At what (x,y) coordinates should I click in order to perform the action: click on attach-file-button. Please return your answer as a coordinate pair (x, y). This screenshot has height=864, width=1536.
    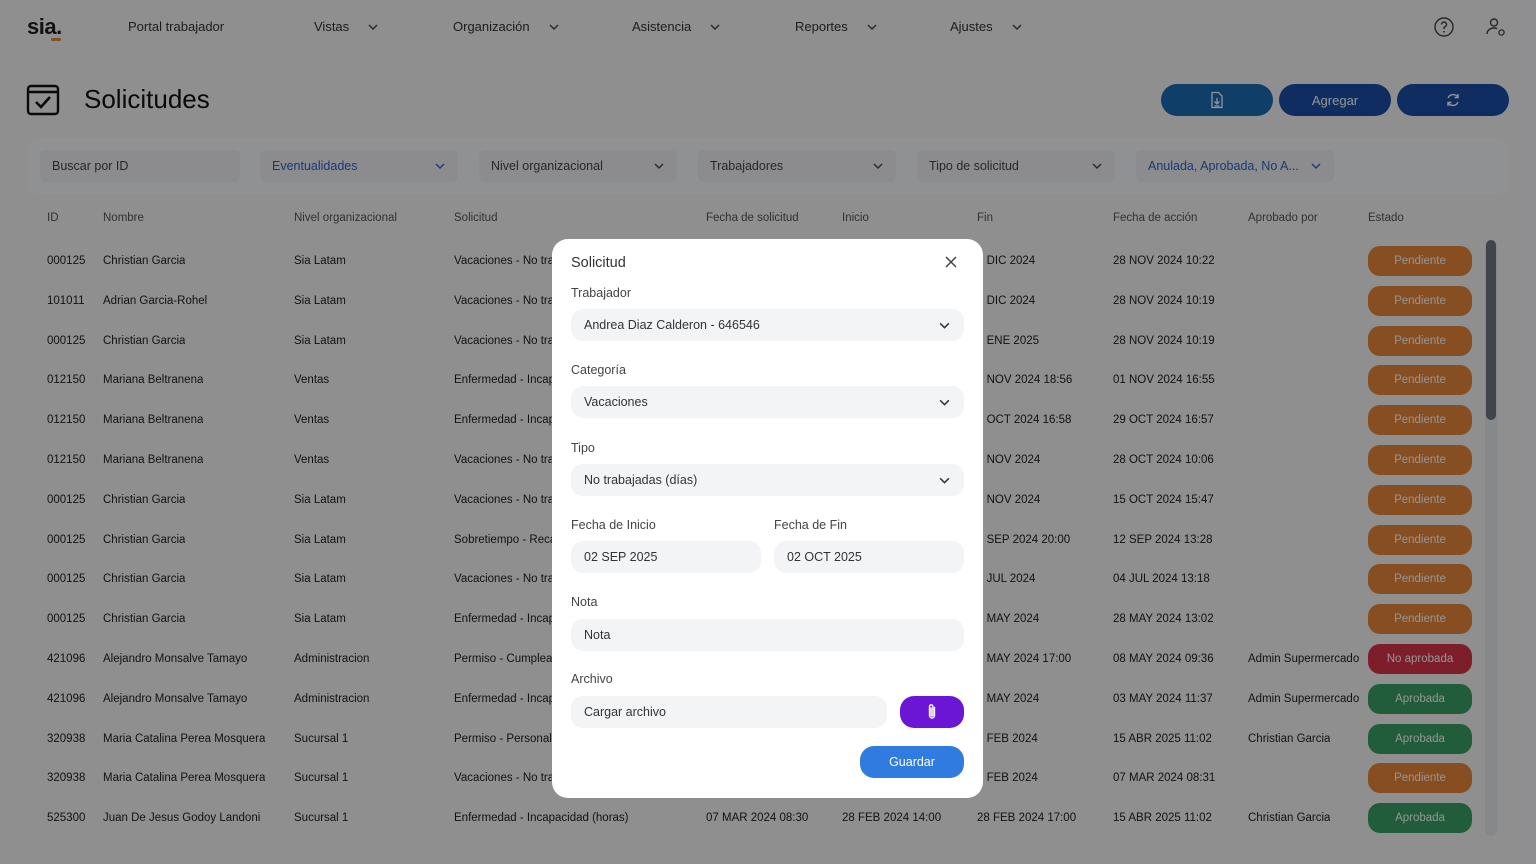
    Looking at the image, I should click on (932, 712).